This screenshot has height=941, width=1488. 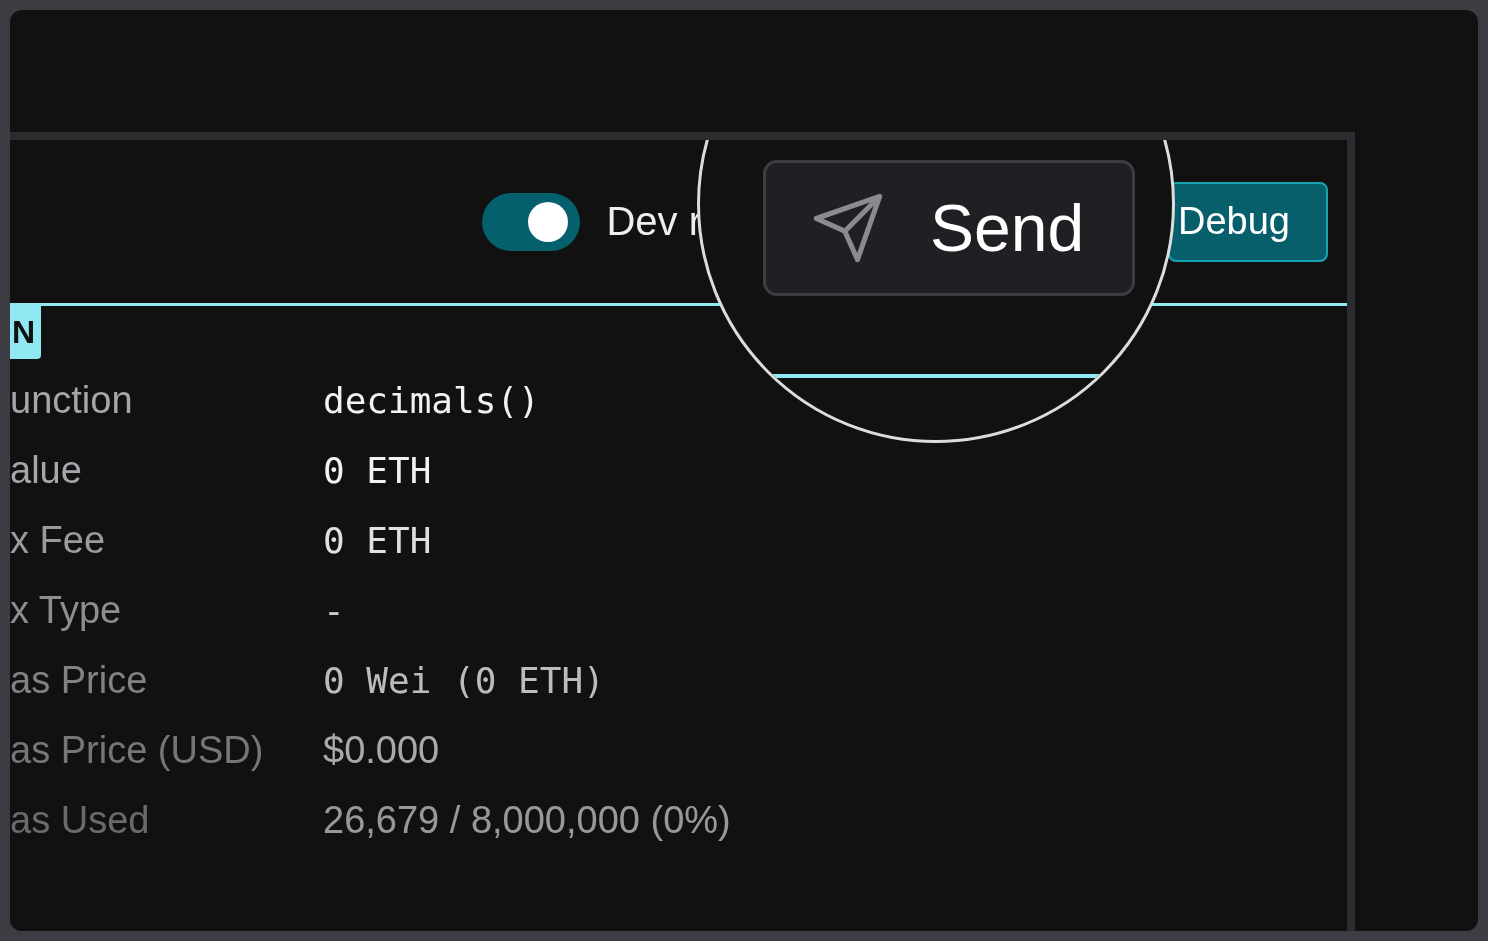 What do you see at coordinates (46, 470) in the screenshot?
I see `detail-label: alue` at bounding box center [46, 470].